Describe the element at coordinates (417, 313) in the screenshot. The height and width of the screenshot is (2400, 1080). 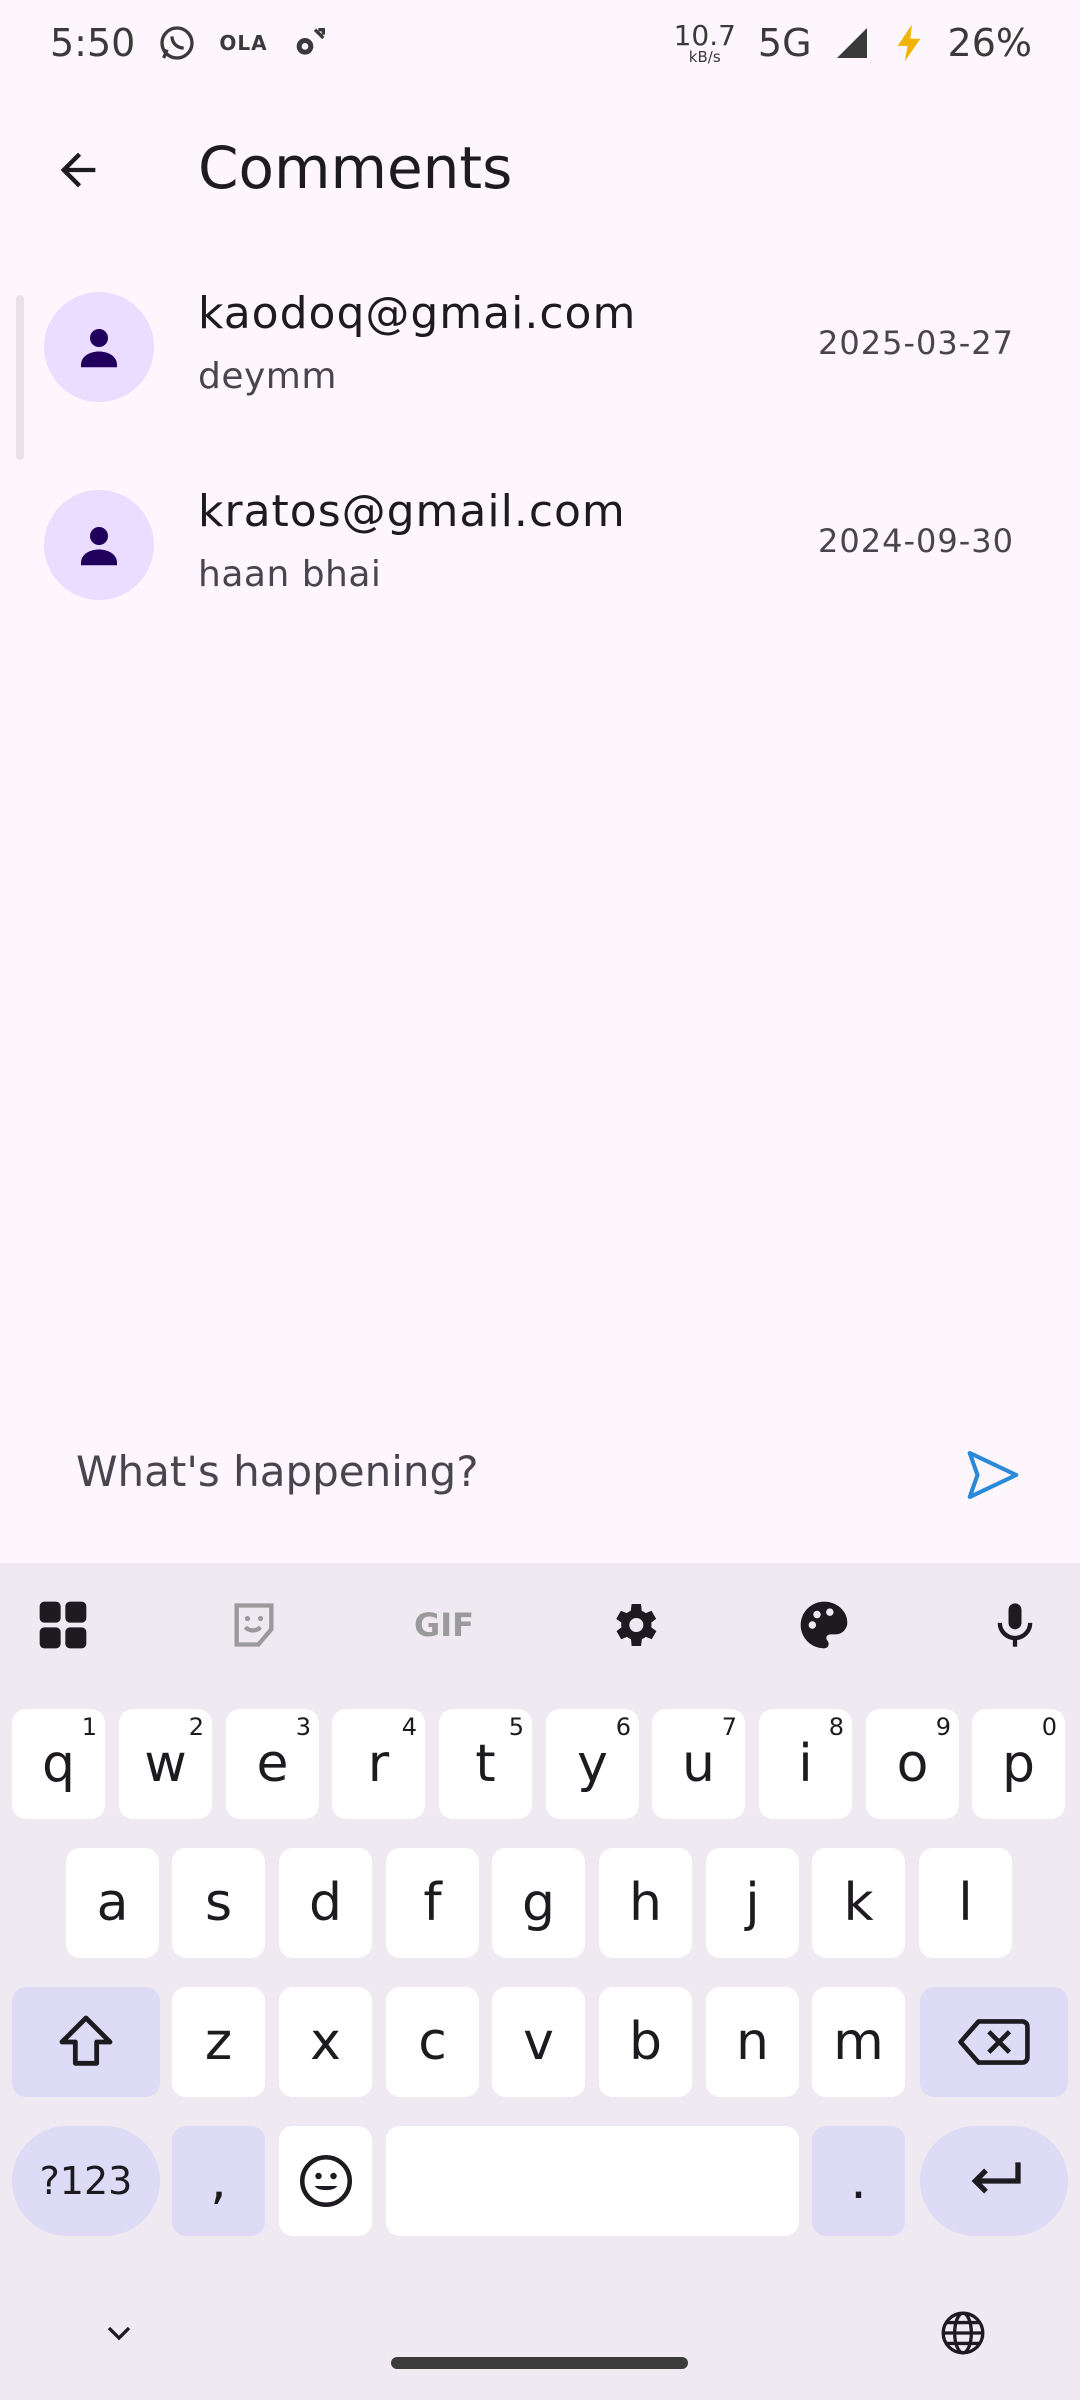
I see `comment-email: kaodoq@gmai.com` at that location.